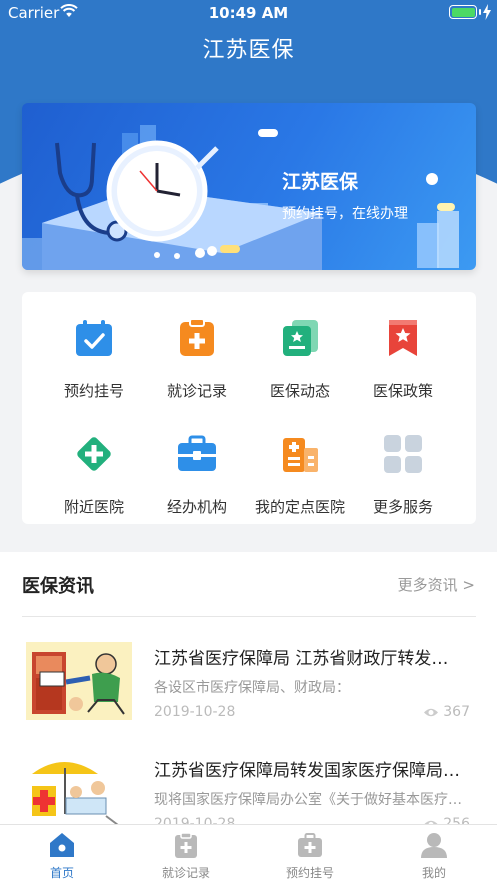 This screenshot has width=497, height=883. I want to click on diamond-plus-icon, so click(94, 454).